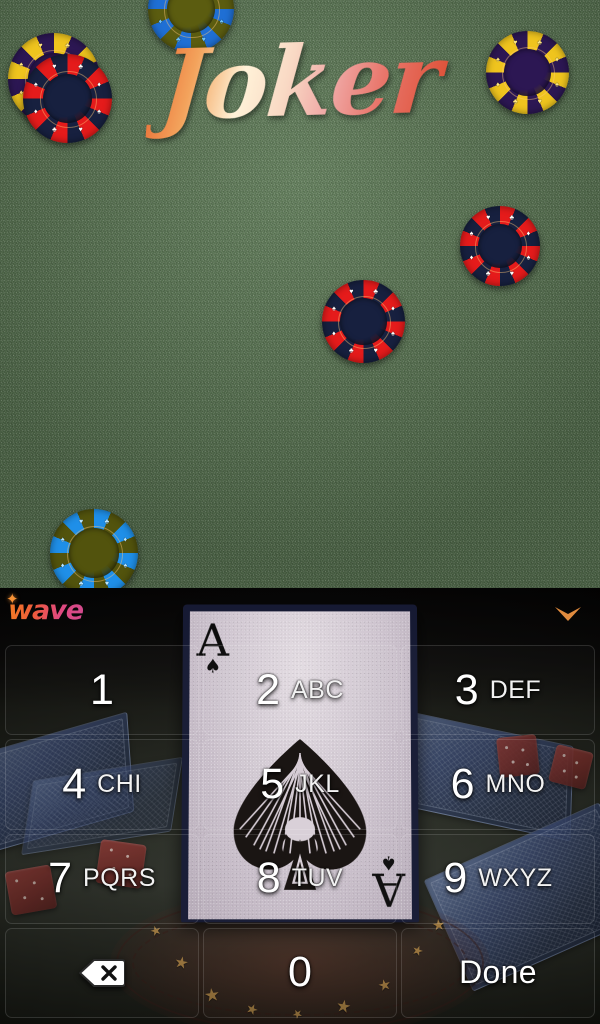  What do you see at coordinates (300, 82) in the screenshot?
I see `page-title: Joker` at bounding box center [300, 82].